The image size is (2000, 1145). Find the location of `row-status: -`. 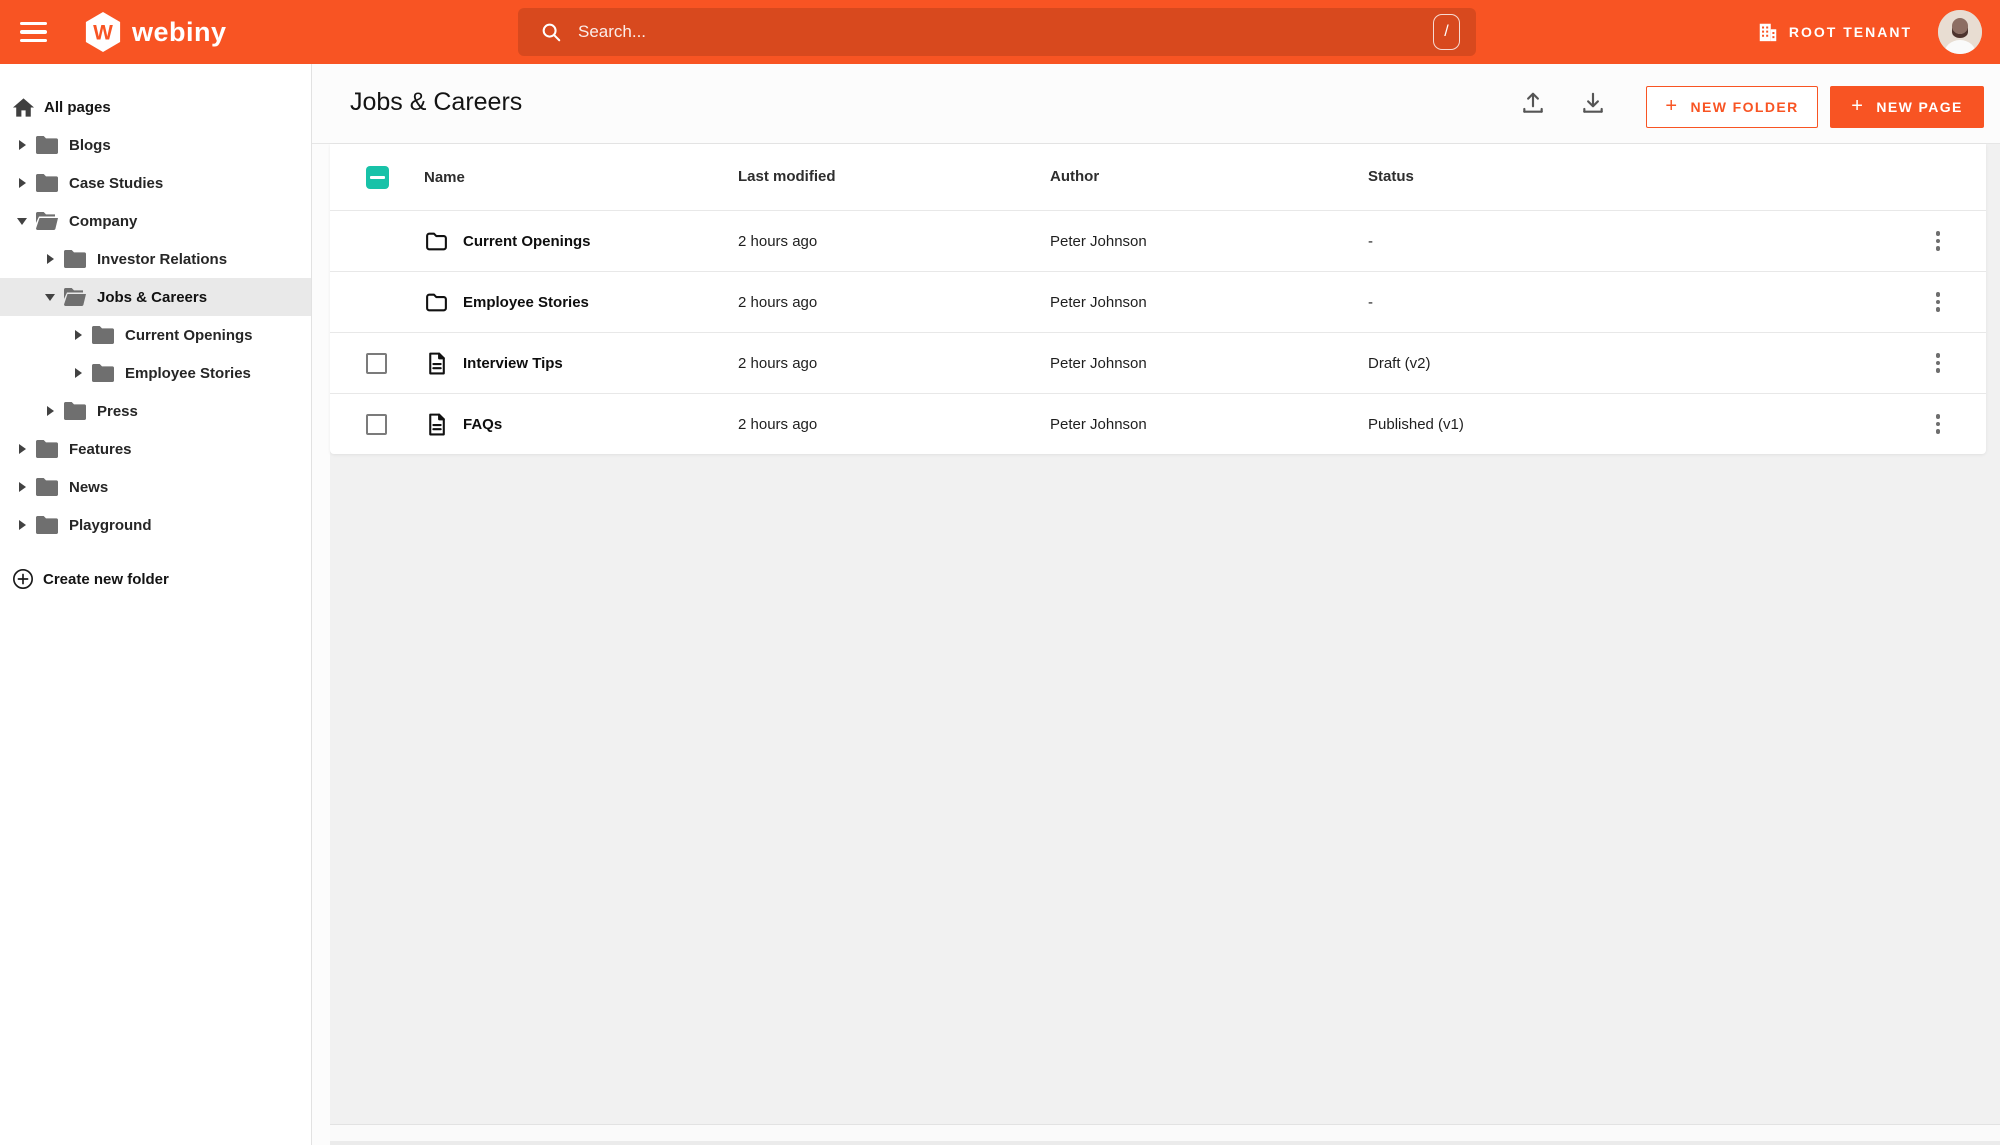

row-status: - is located at coordinates (1370, 302).